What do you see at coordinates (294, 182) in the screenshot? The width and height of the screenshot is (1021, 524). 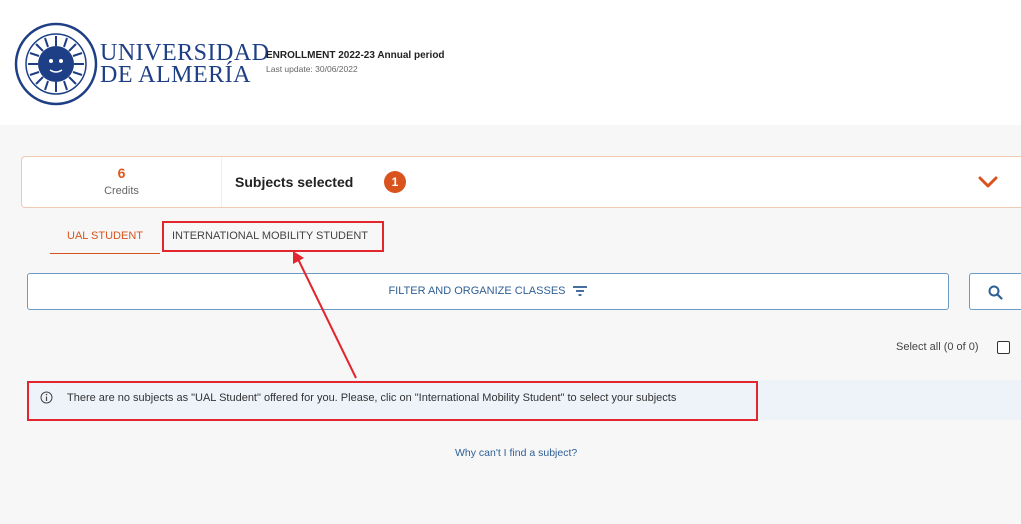 I see `subjects-selected-label: Subjects selected` at bounding box center [294, 182].